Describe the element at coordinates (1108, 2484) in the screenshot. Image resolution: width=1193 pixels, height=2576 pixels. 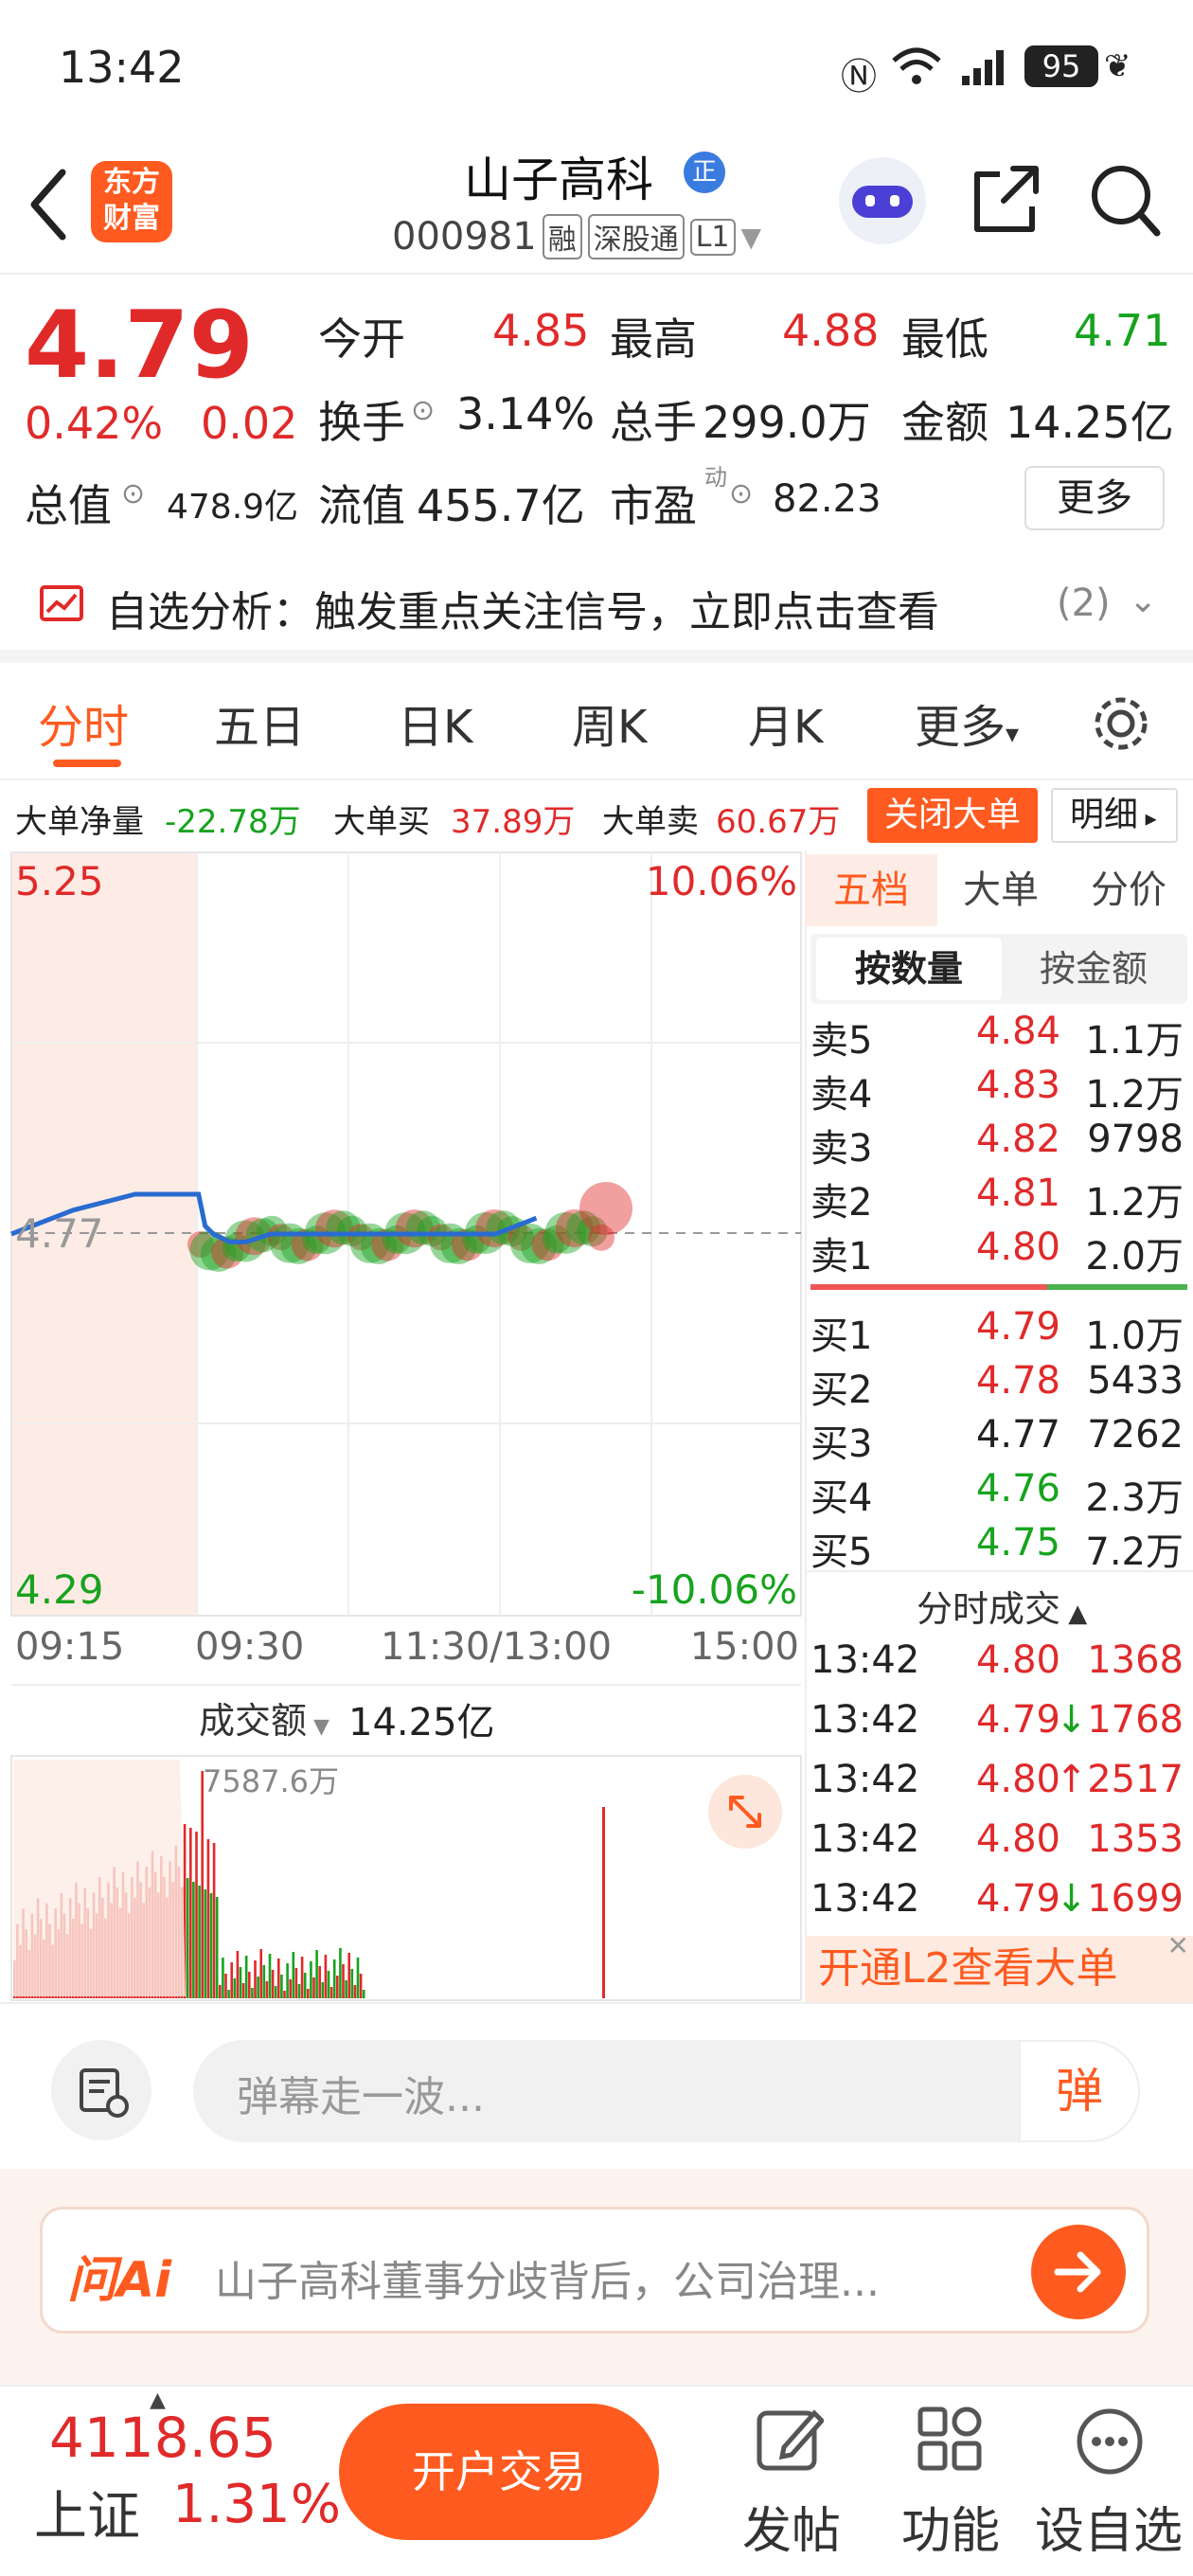
I see `add-watchlist-button: 设自选` at that location.